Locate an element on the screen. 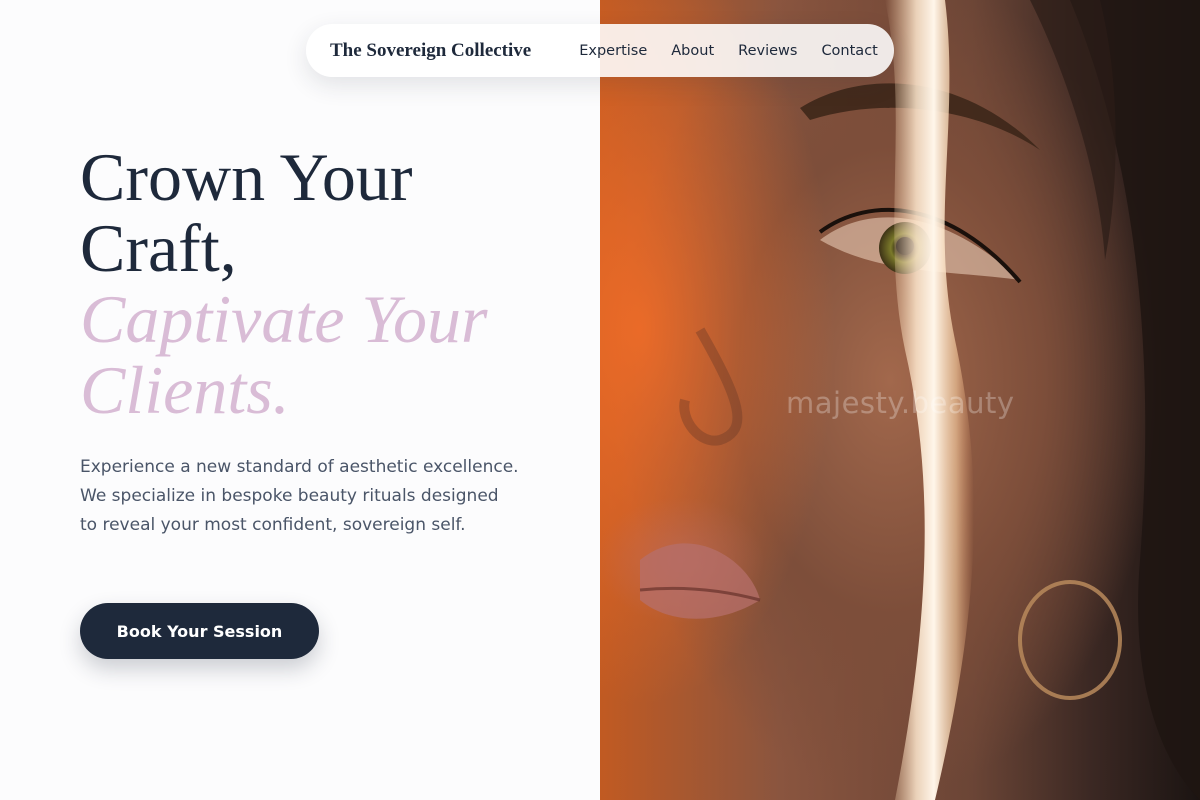 This screenshot has width=1200, height=800. nav-link-contact: Contact is located at coordinates (849, 51).